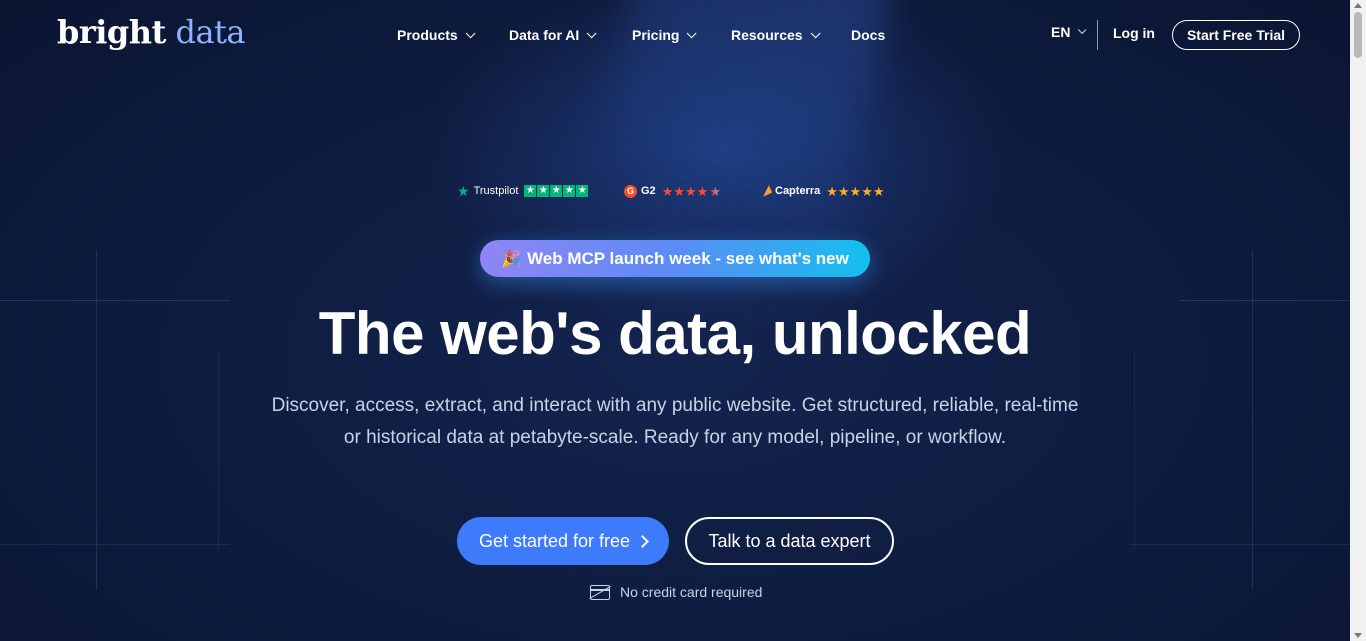  Describe the element at coordinates (798, 191) in the screenshot. I see `capterra-label: Capterra` at that location.